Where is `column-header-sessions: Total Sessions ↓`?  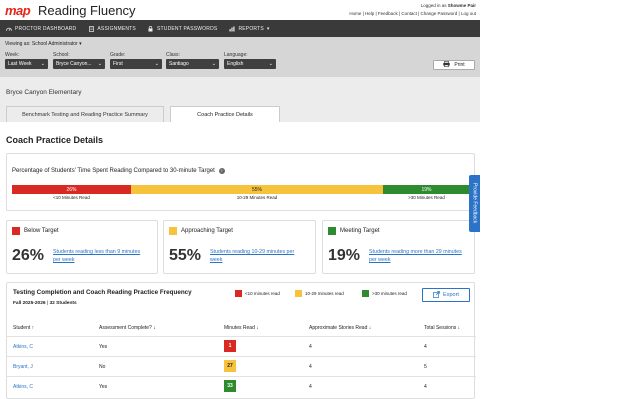
column-header-sessions: Total Sessions ↓ is located at coordinates (442, 328).